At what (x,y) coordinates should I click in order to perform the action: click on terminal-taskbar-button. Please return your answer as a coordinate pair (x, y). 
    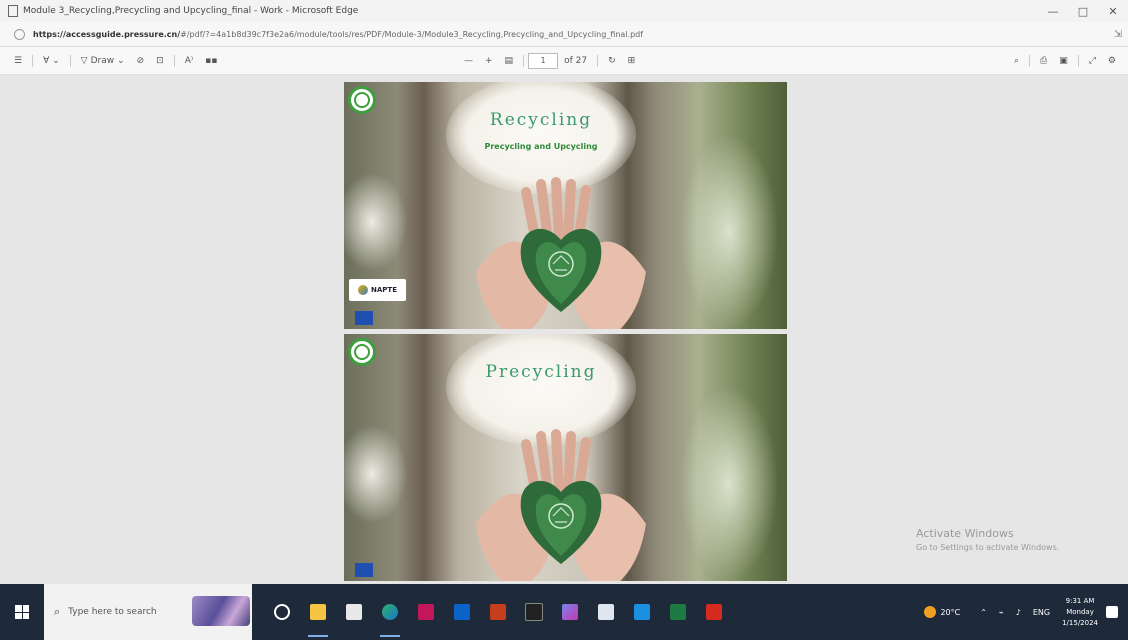
    Looking at the image, I should click on (534, 612).